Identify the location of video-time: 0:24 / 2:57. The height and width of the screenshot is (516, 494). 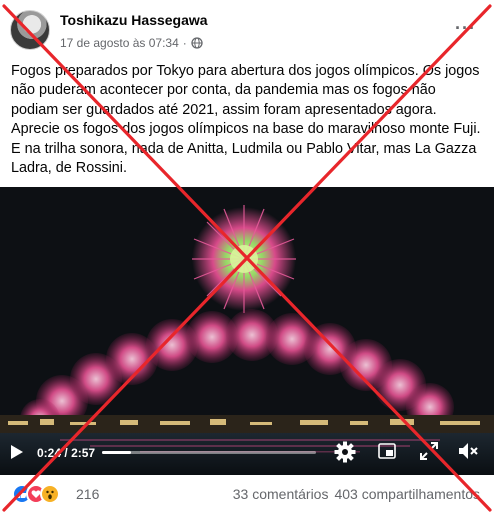
(66, 453).